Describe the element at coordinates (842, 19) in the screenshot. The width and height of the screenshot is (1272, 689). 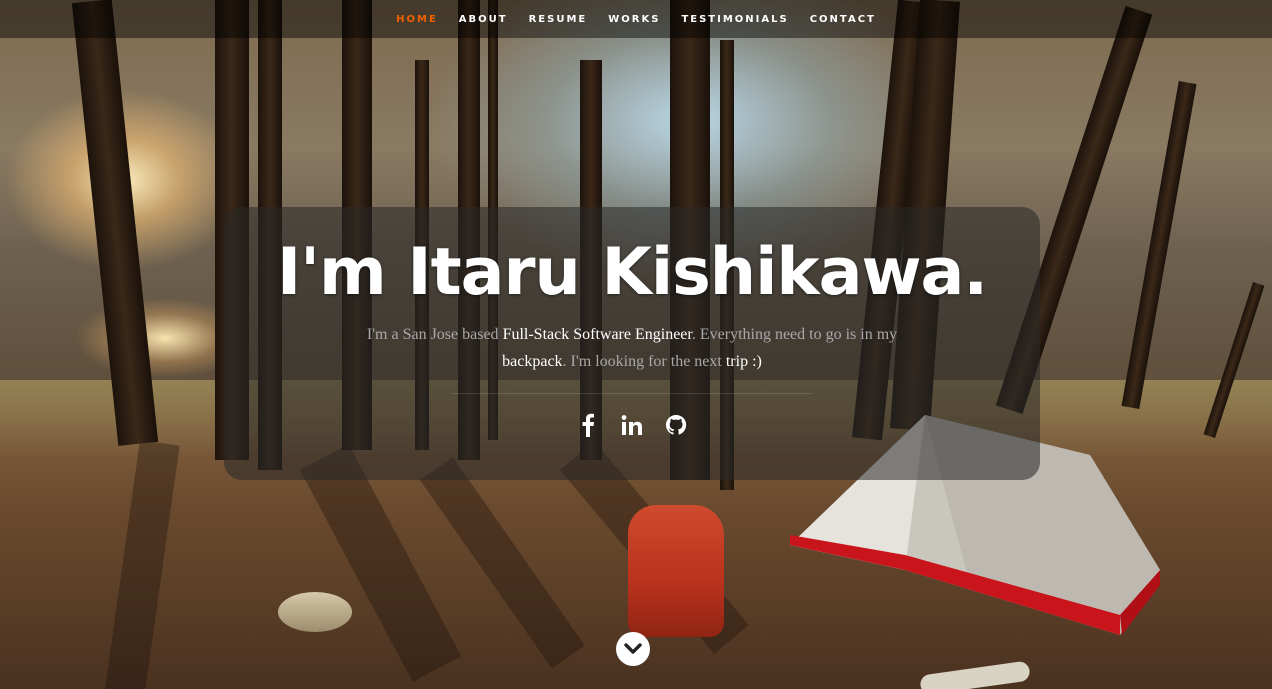
I see `nav-link-contact: CONTACT` at that location.